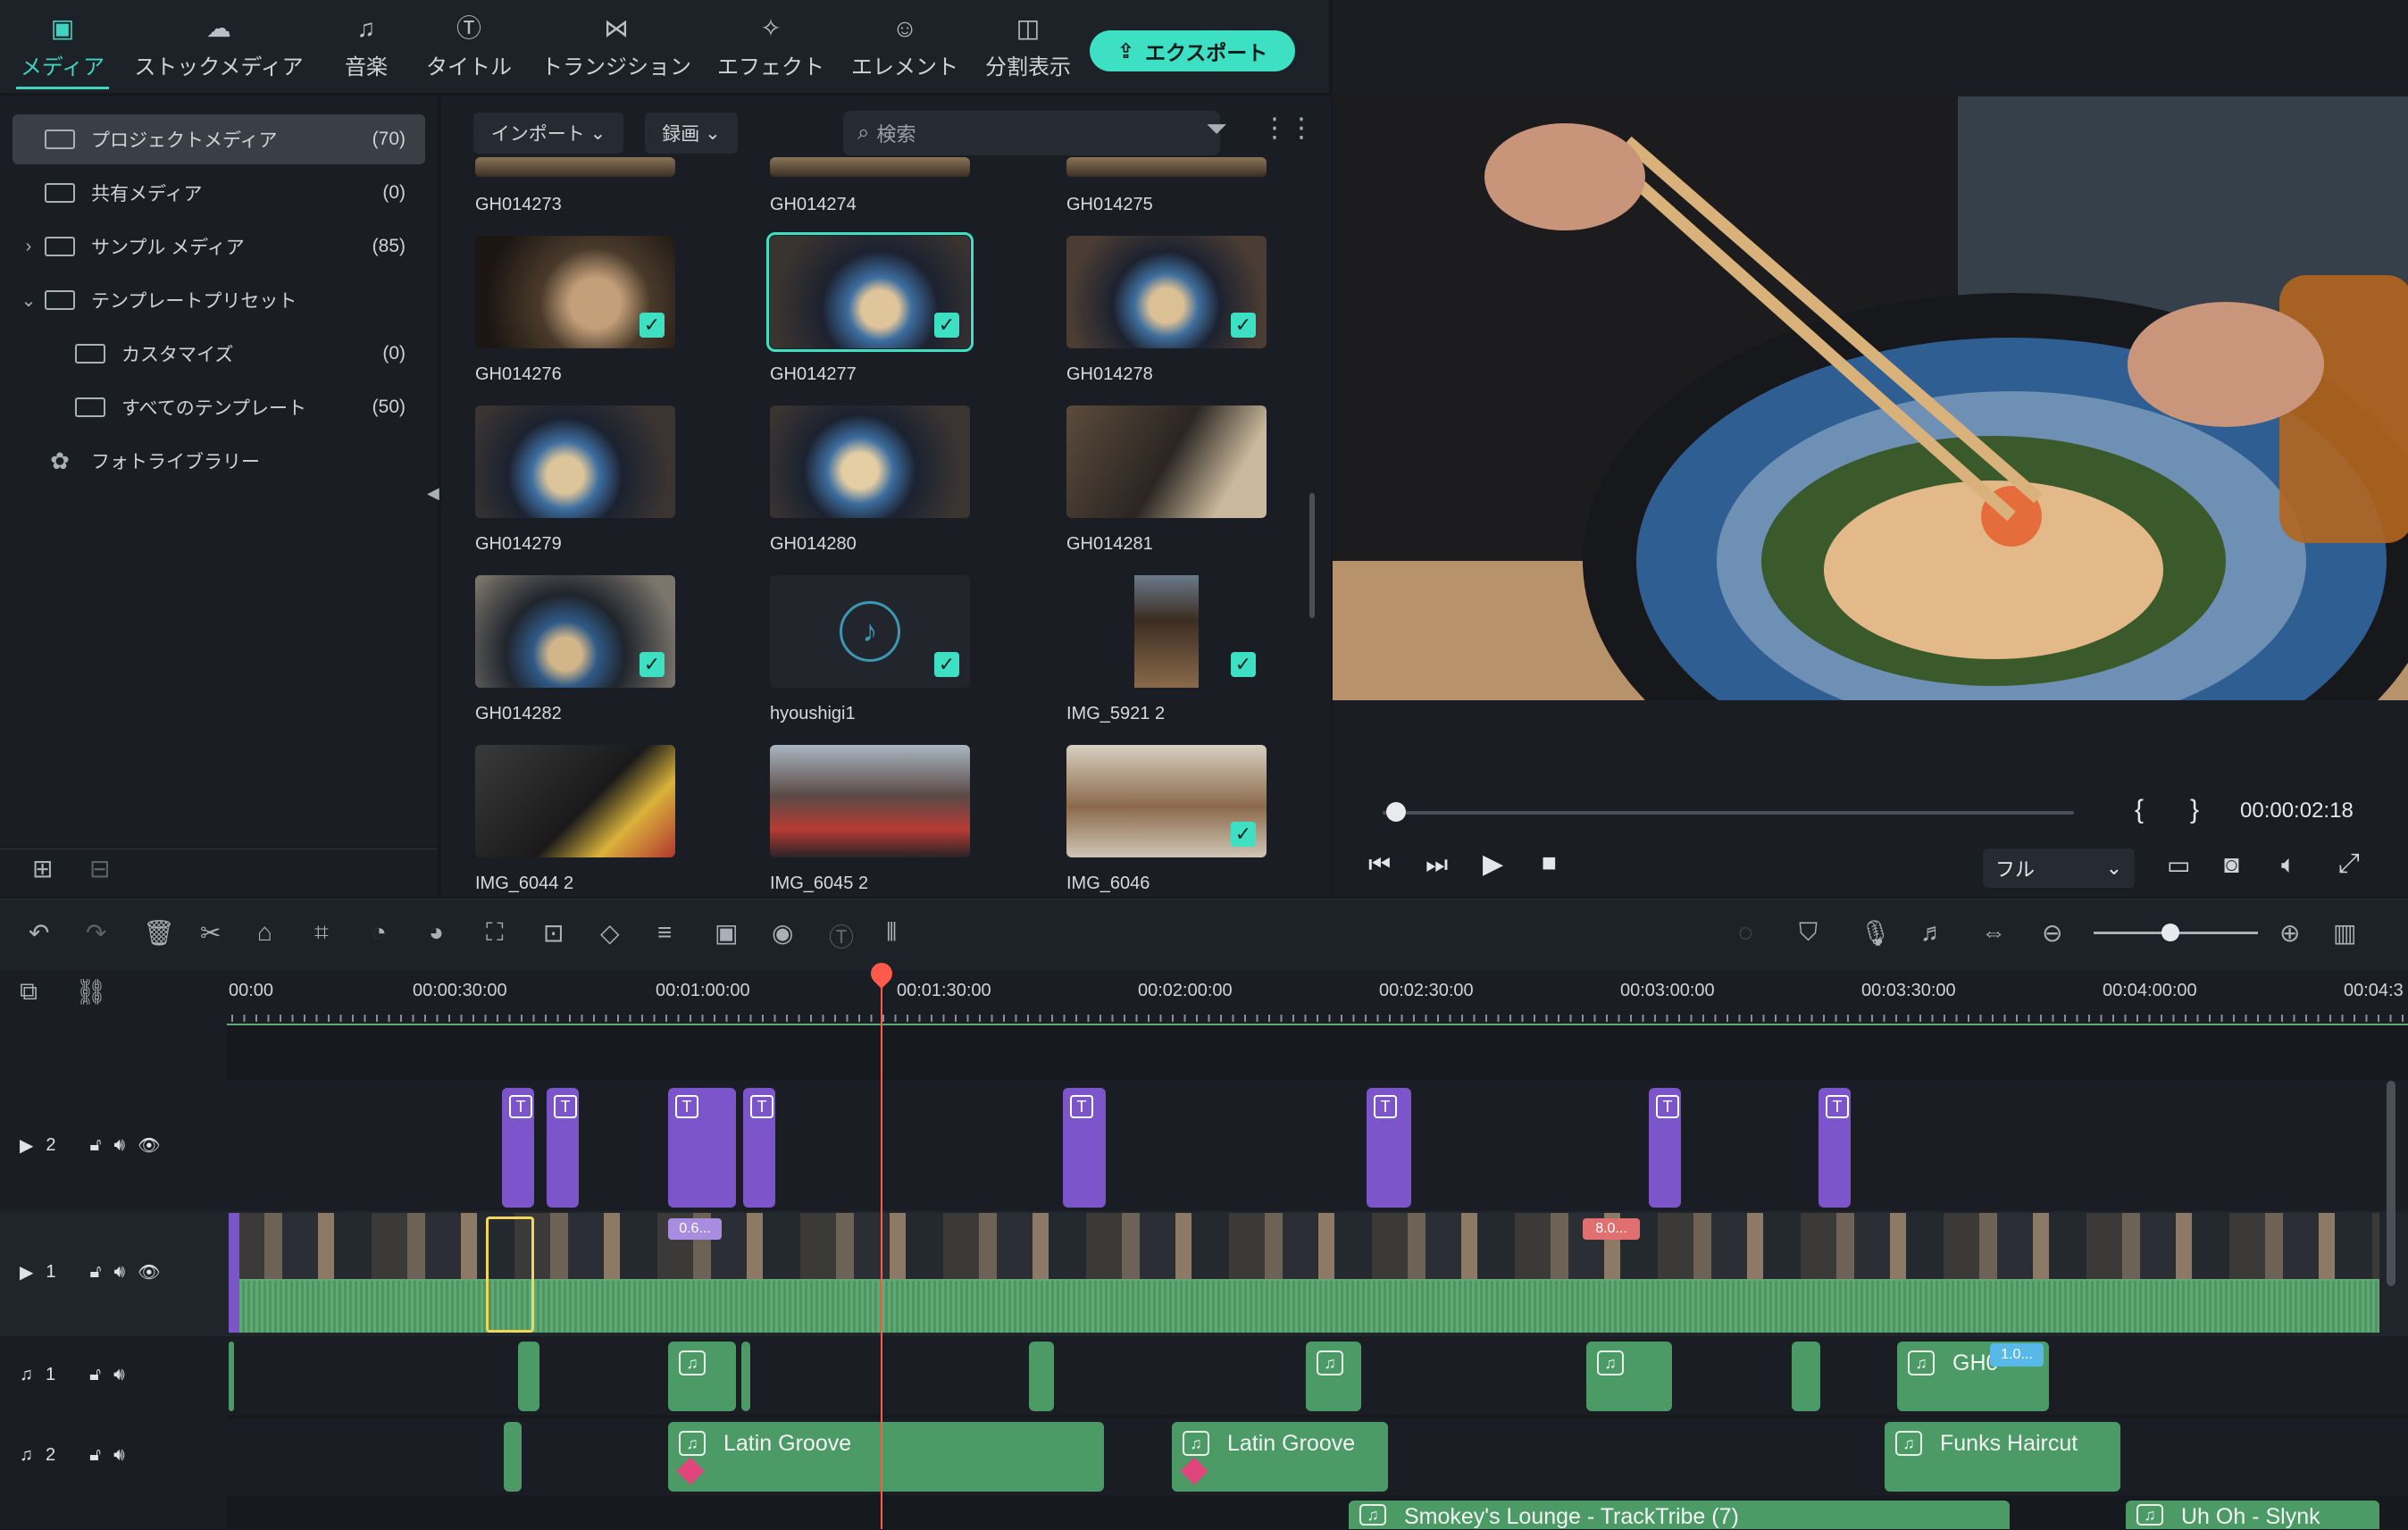 Image resolution: width=2408 pixels, height=1530 pixels. Describe the element at coordinates (1808, 933) in the screenshot. I see `marker-icon: ⛉` at that location.